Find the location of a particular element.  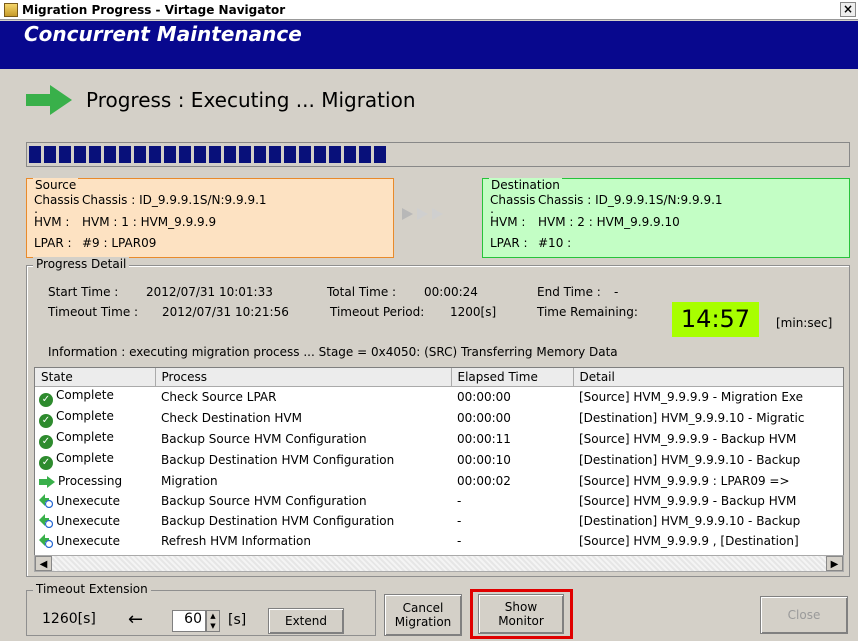

progress-detail-legend: Progress Detail is located at coordinates (81, 264).